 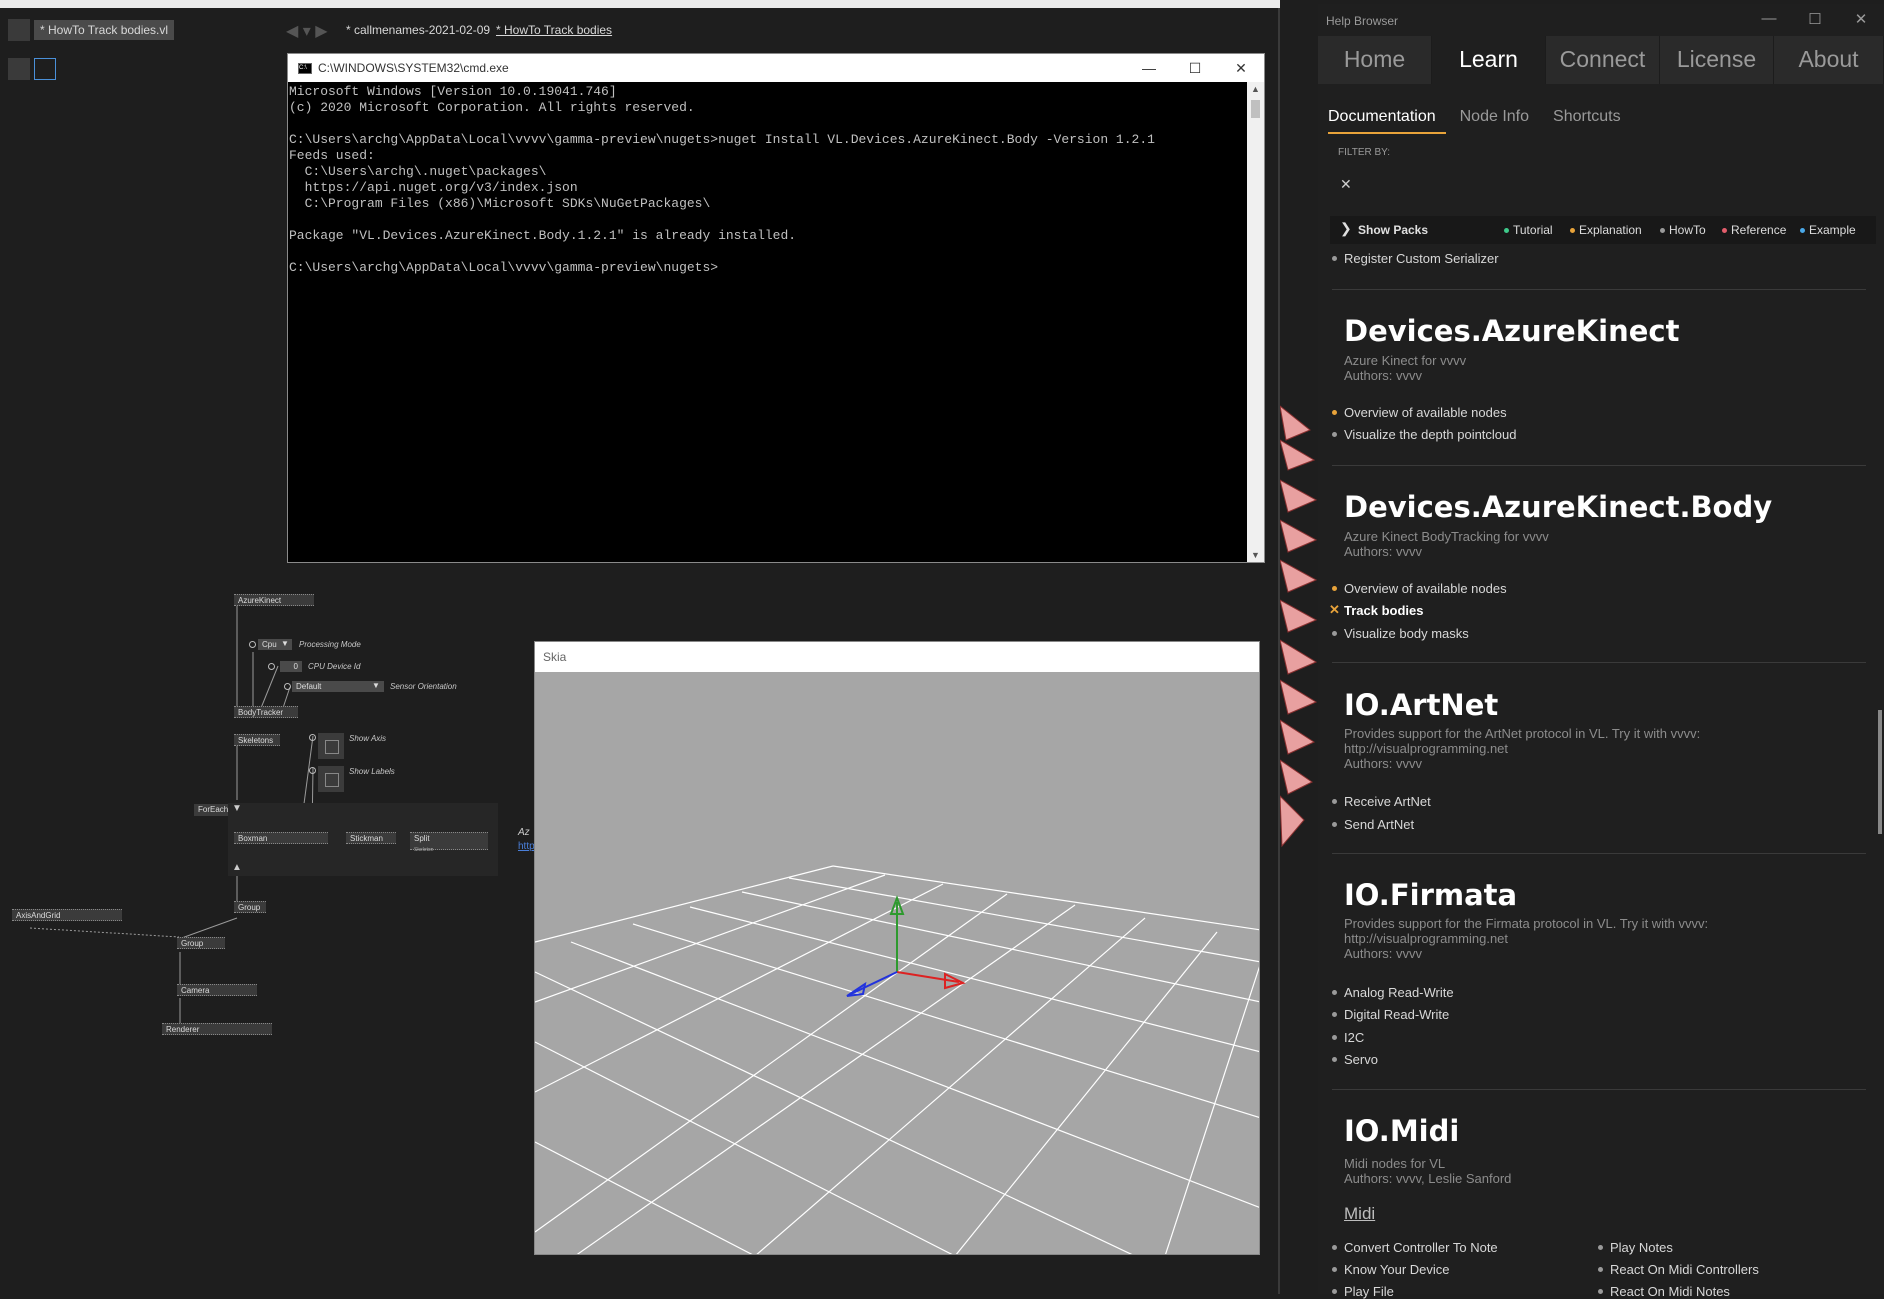 What do you see at coordinates (1255, 109) in the screenshot?
I see `scroll-thumb` at bounding box center [1255, 109].